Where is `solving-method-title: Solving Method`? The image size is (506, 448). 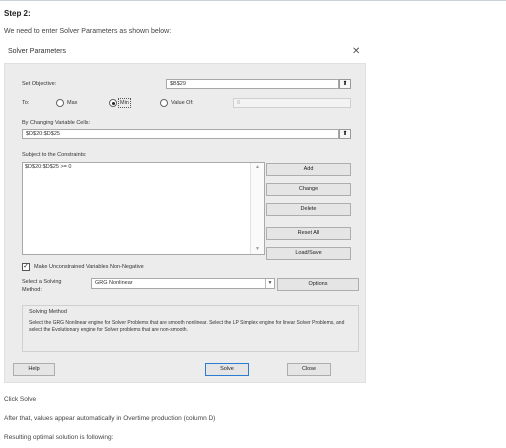 solving-method-title: Solving Method is located at coordinates (48, 312).